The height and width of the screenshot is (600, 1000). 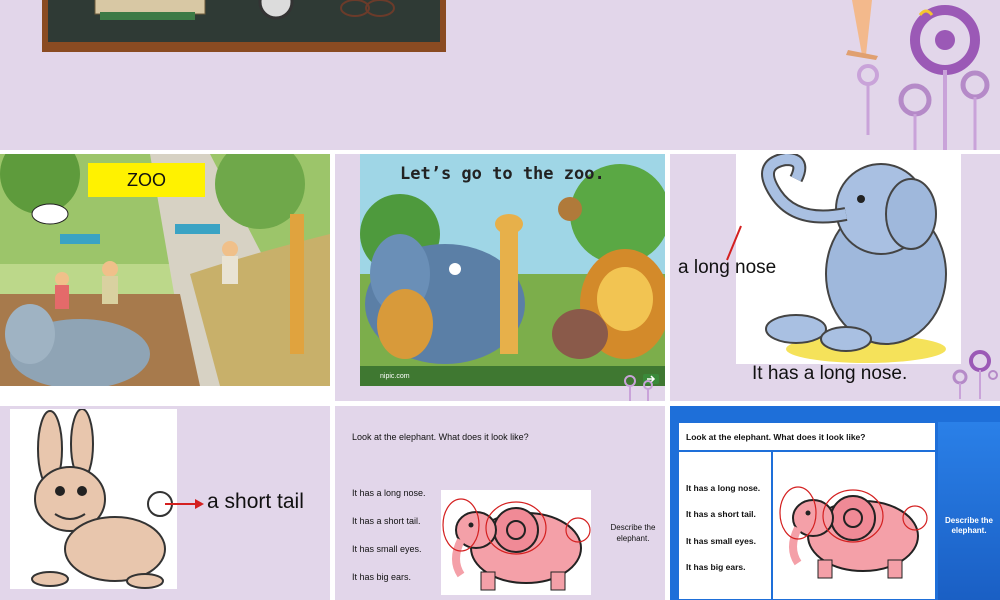 I want to click on slide-thumbnail-3: Let’s go to the zoo. nipic.com, so click(x=500, y=277).